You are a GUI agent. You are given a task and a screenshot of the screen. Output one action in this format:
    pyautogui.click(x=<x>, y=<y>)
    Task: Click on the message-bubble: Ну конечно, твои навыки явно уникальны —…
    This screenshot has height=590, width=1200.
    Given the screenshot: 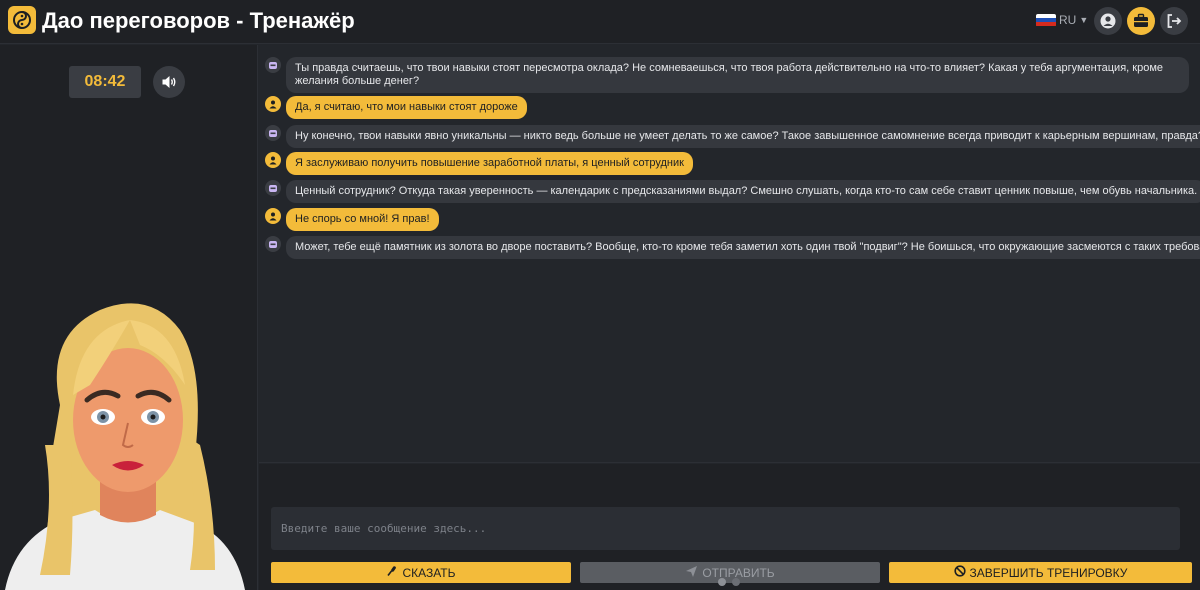 What is the action you would take?
    pyautogui.click(x=743, y=136)
    